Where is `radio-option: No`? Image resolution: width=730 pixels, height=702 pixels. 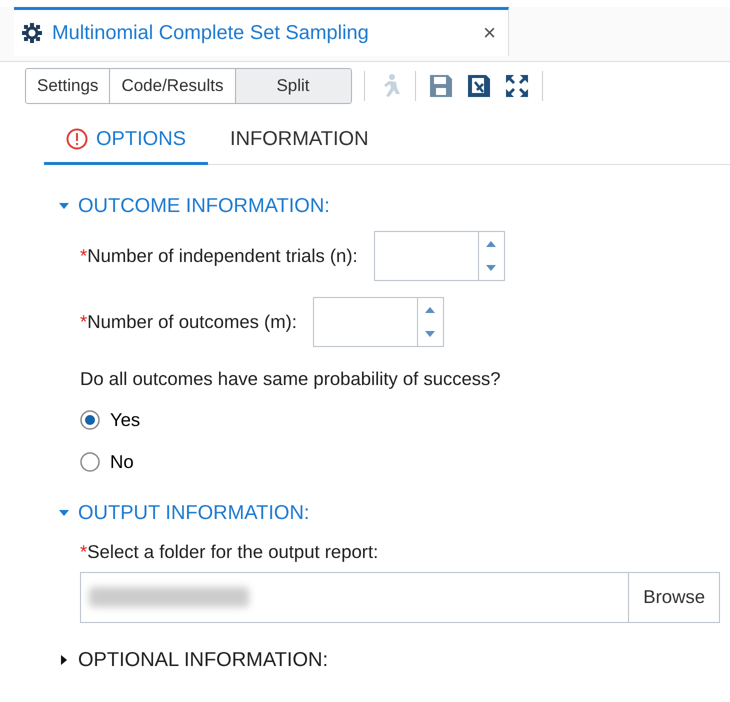
radio-option: No is located at coordinates (107, 462).